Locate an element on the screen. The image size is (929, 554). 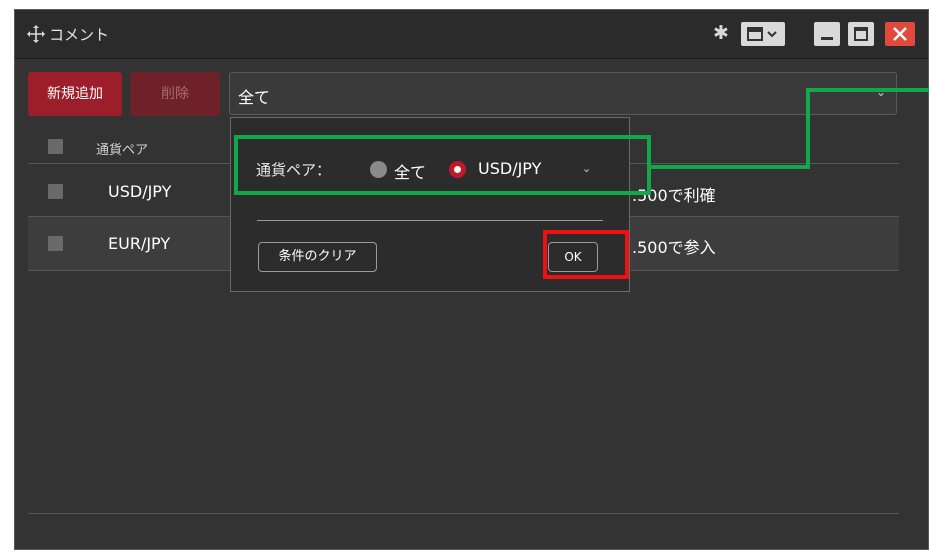
popup-divider is located at coordinates (430, 220).